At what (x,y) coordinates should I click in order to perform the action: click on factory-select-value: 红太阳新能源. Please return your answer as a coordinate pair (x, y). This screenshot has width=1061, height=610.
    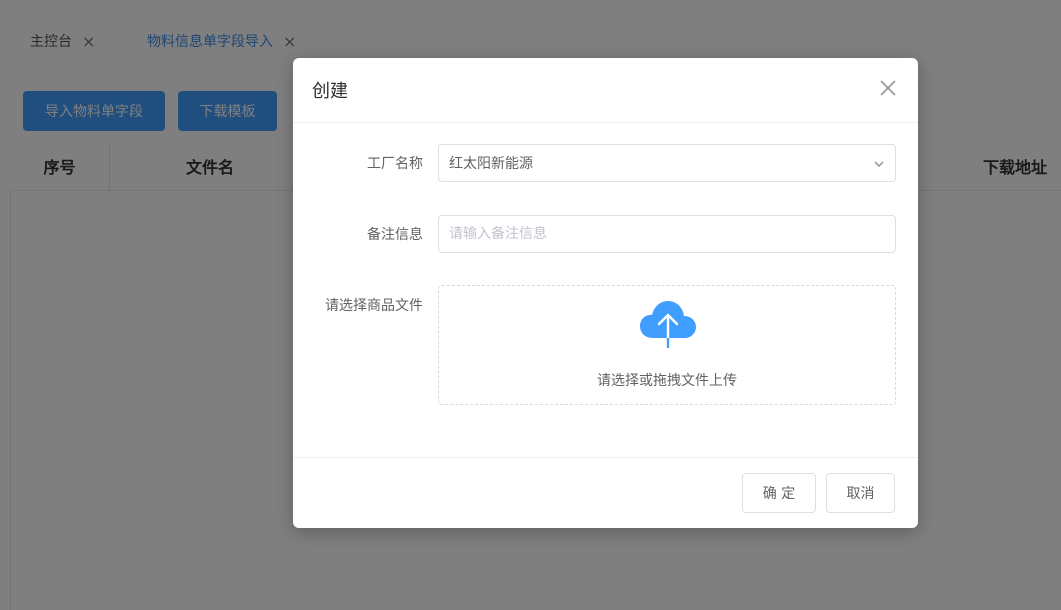
    Looking at the image, I should click on (491, 164).